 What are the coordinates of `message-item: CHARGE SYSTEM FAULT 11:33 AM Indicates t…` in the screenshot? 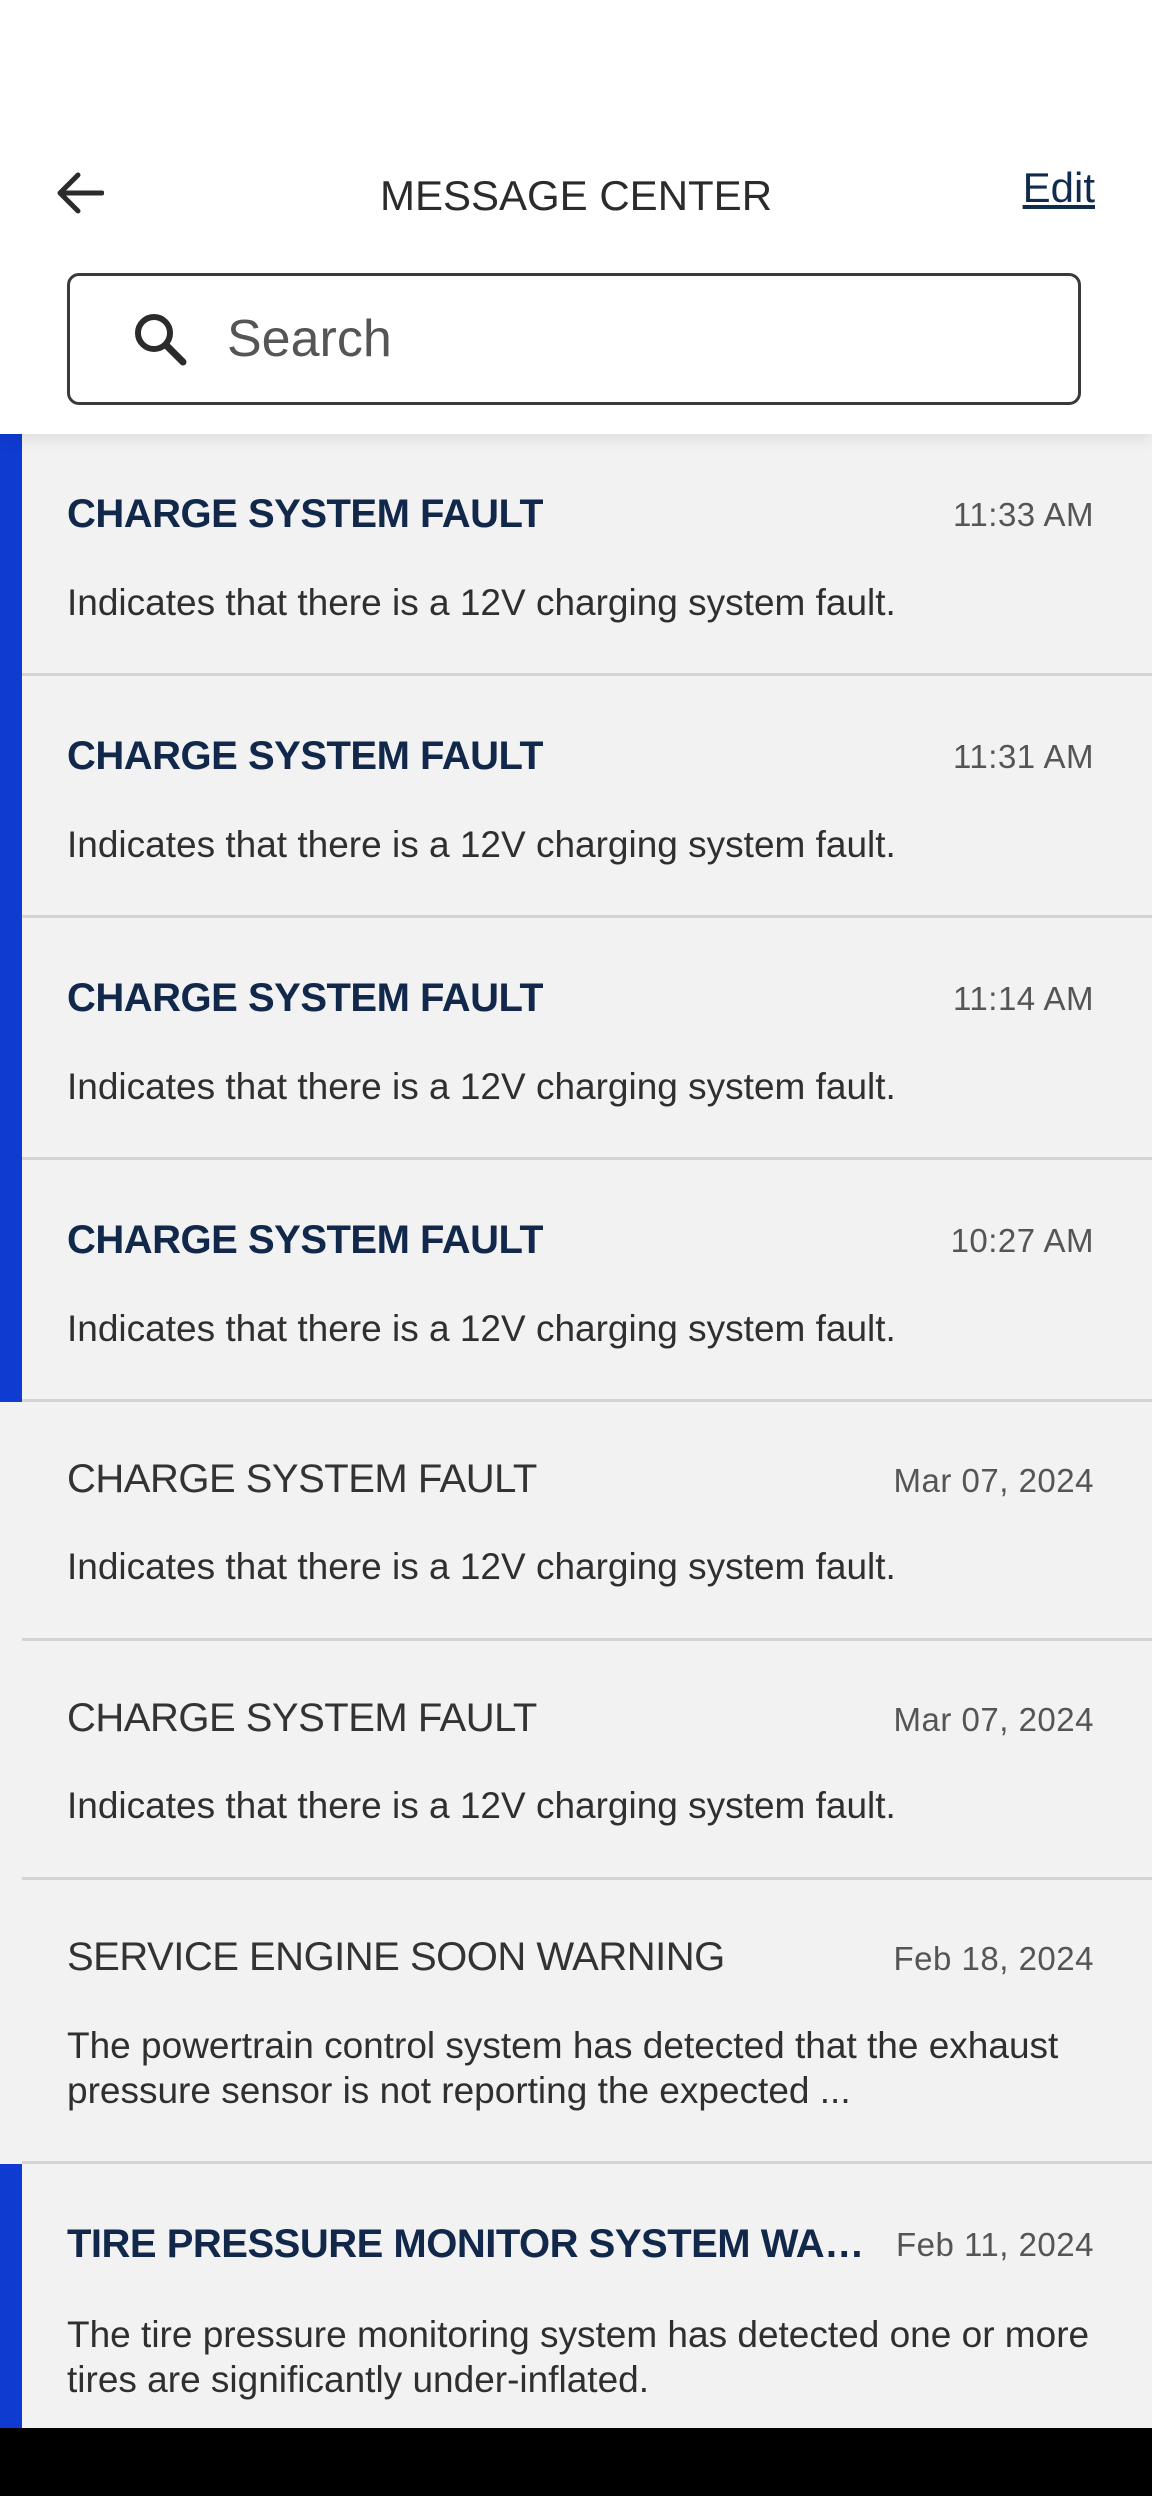 It's located at (576, 555).